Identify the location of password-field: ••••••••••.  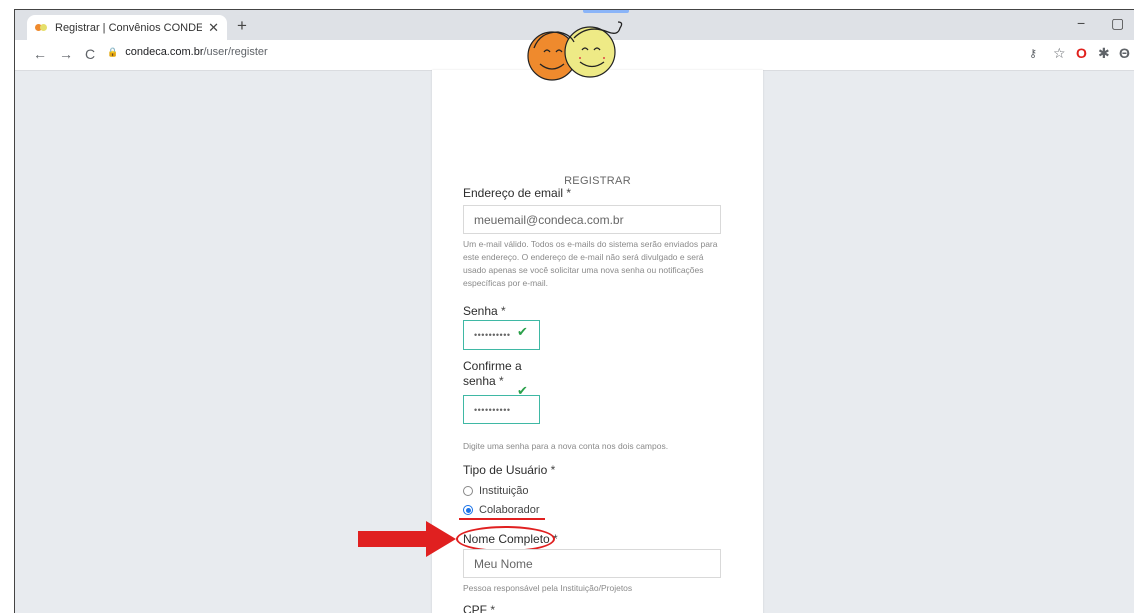
(501, 335).